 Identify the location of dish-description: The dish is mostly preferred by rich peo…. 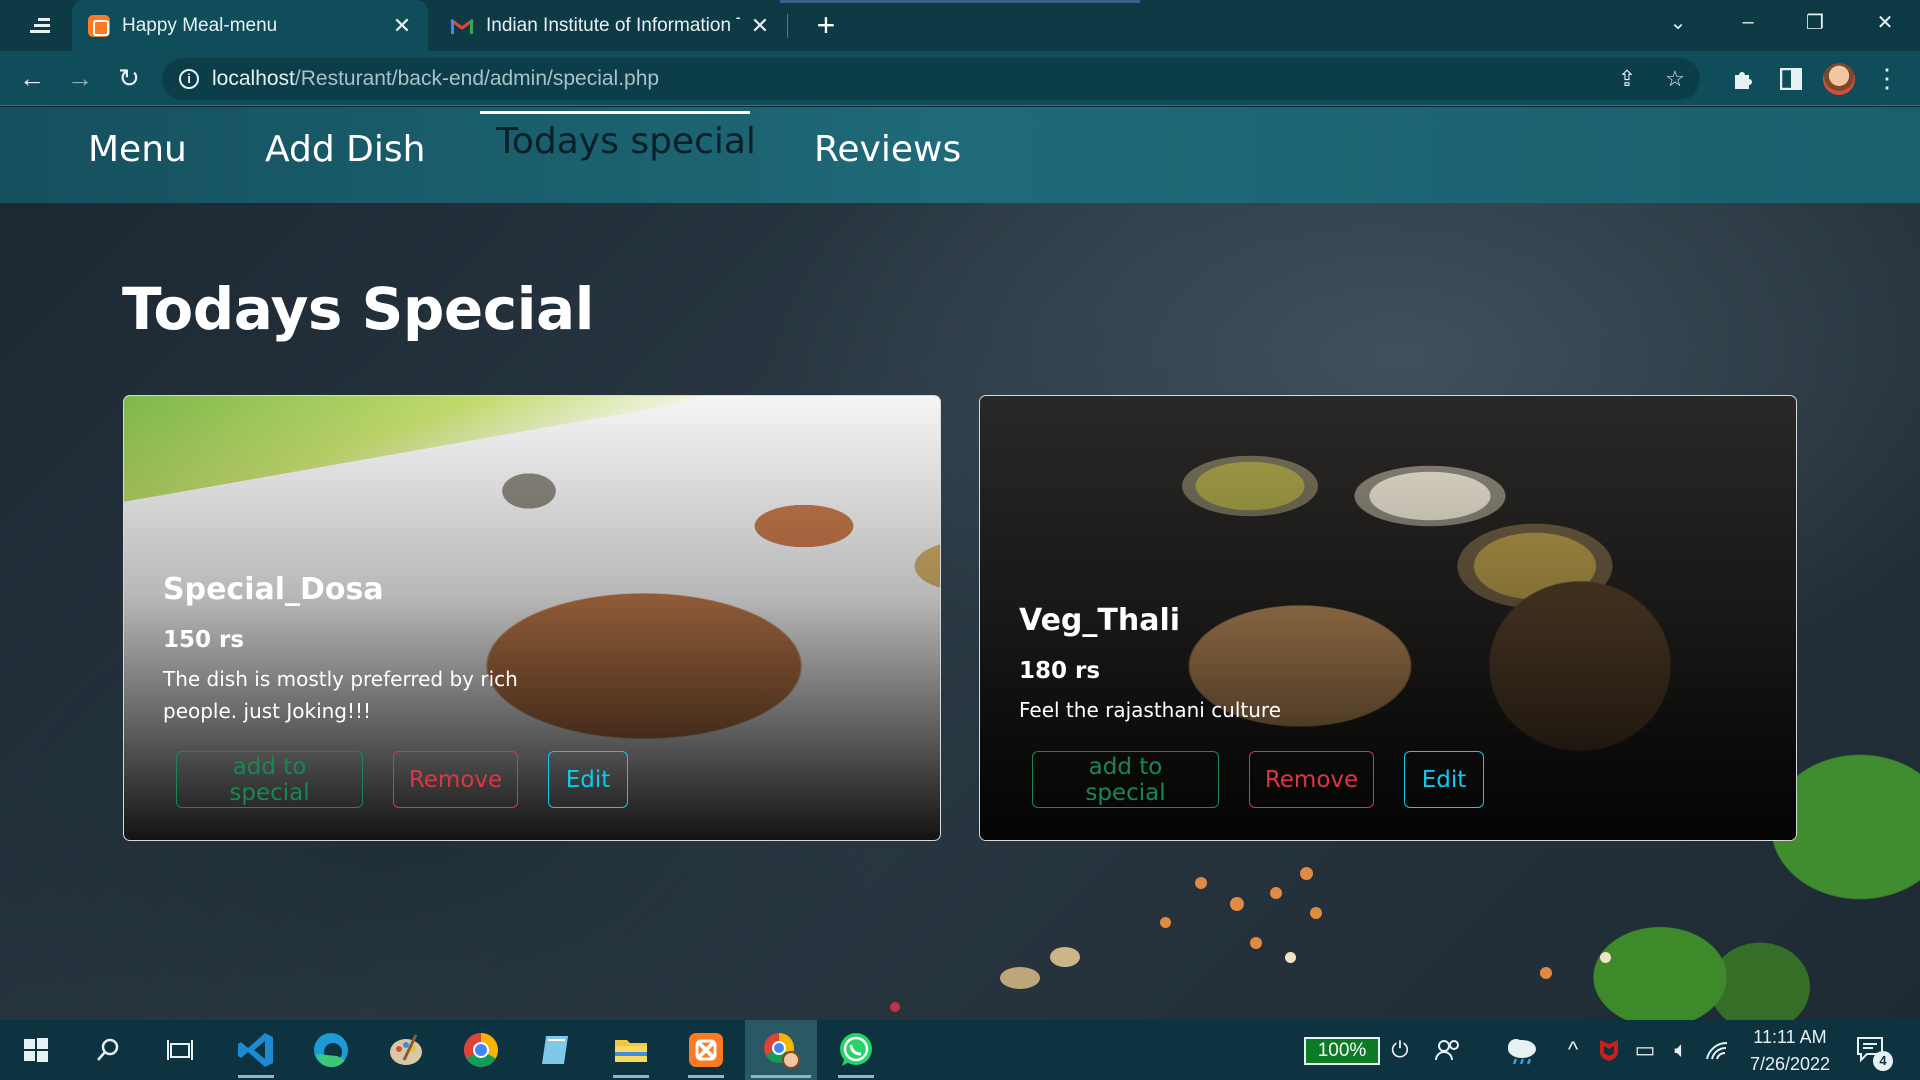
(340, 695).